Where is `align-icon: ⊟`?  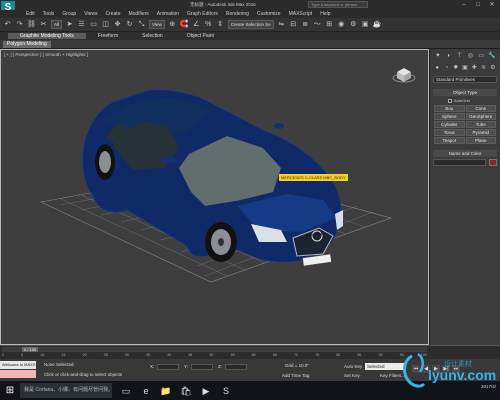 align-icon: ⊟ is located at coordinates (293, 24).